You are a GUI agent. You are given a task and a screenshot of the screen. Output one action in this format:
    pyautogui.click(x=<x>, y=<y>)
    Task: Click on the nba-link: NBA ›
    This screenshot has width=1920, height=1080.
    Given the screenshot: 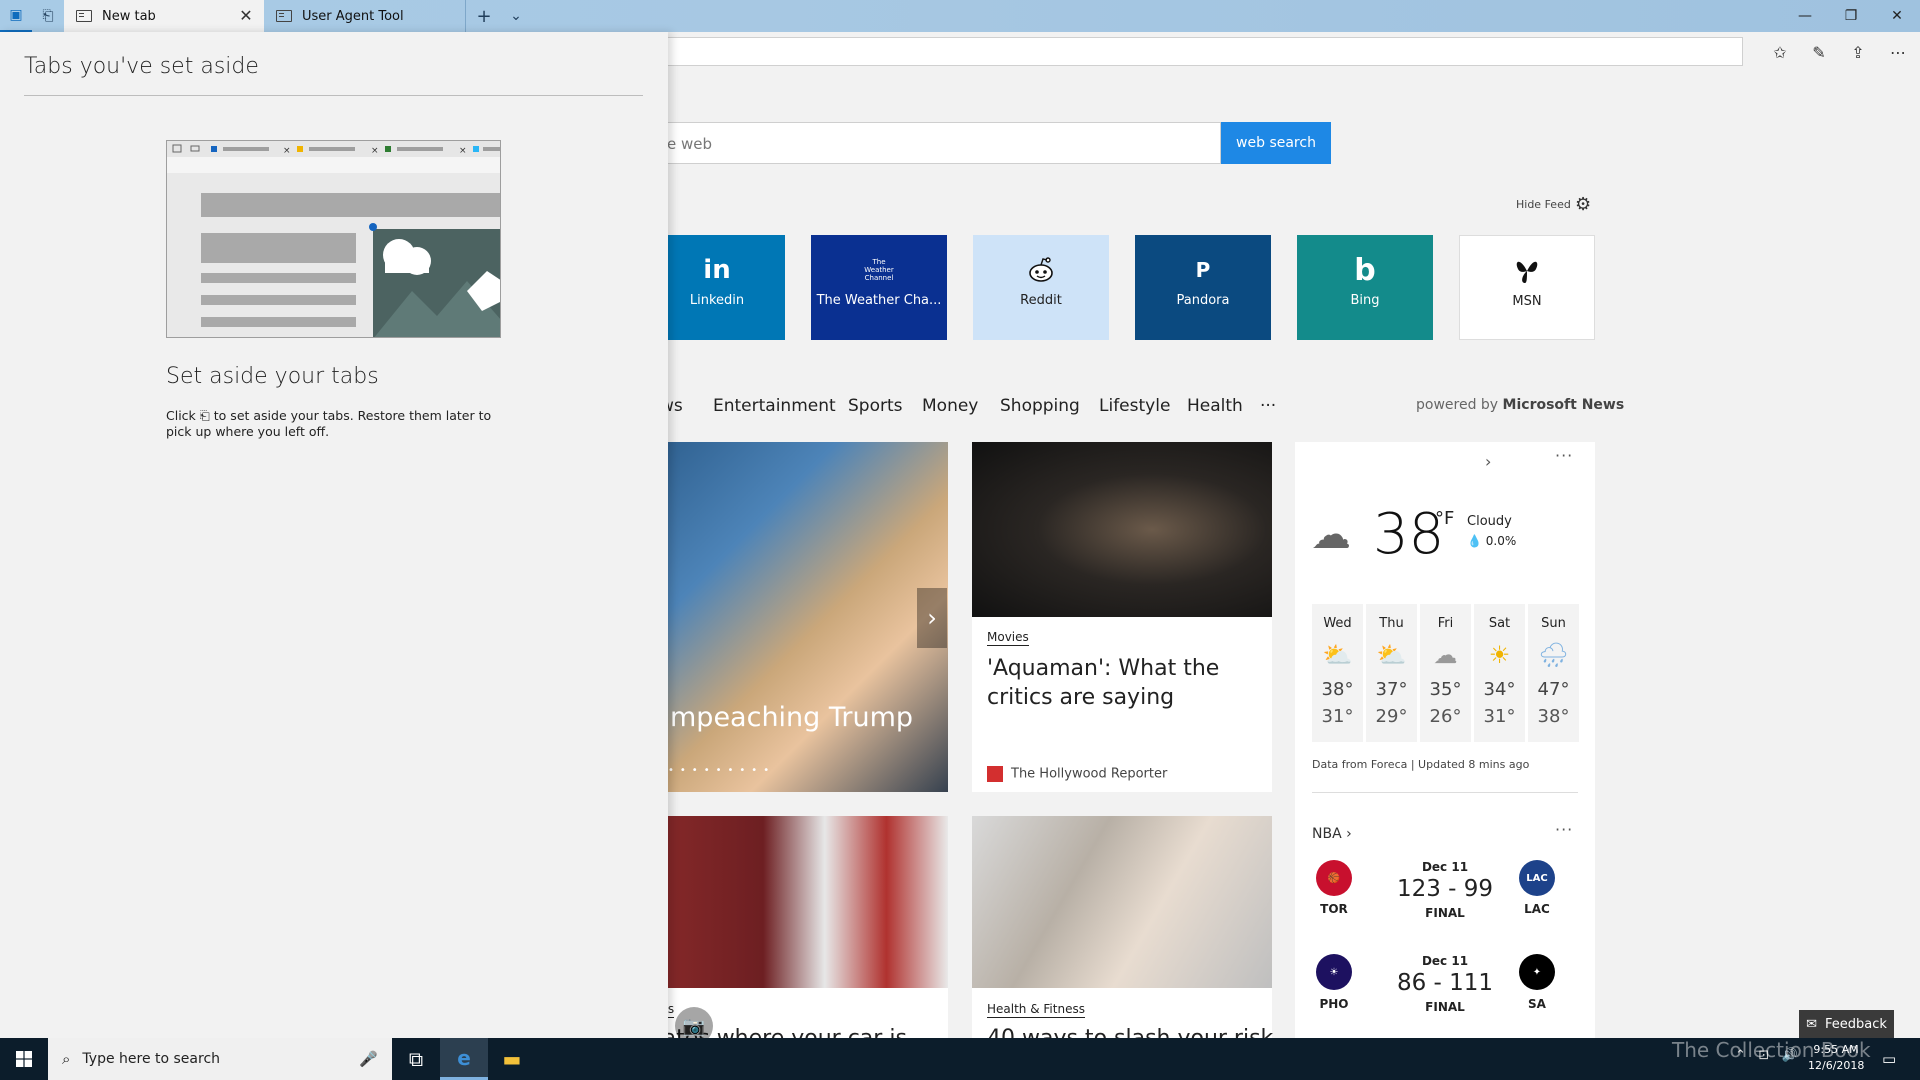 What is the action you would take?
    pyautogui.click(x=1332, y=834)
    